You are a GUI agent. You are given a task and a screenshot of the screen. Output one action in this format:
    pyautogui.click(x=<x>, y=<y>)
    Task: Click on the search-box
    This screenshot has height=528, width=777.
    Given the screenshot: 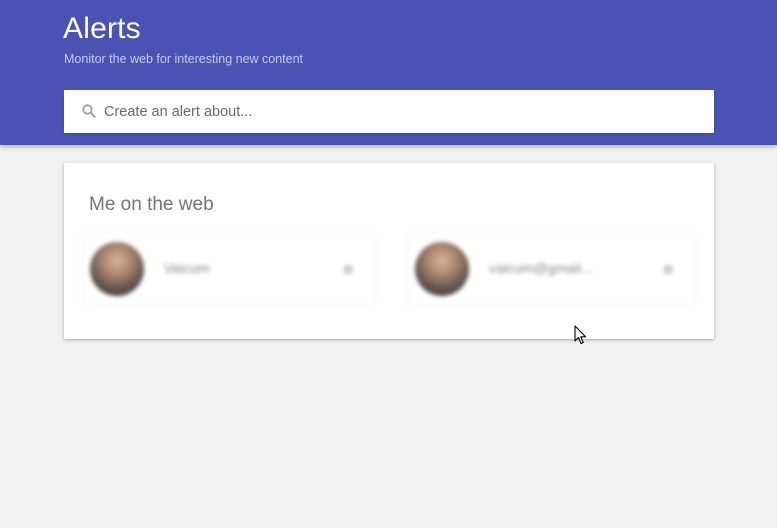 What is the action you would take?
    pyautogui.click(x=389, y=111)
    